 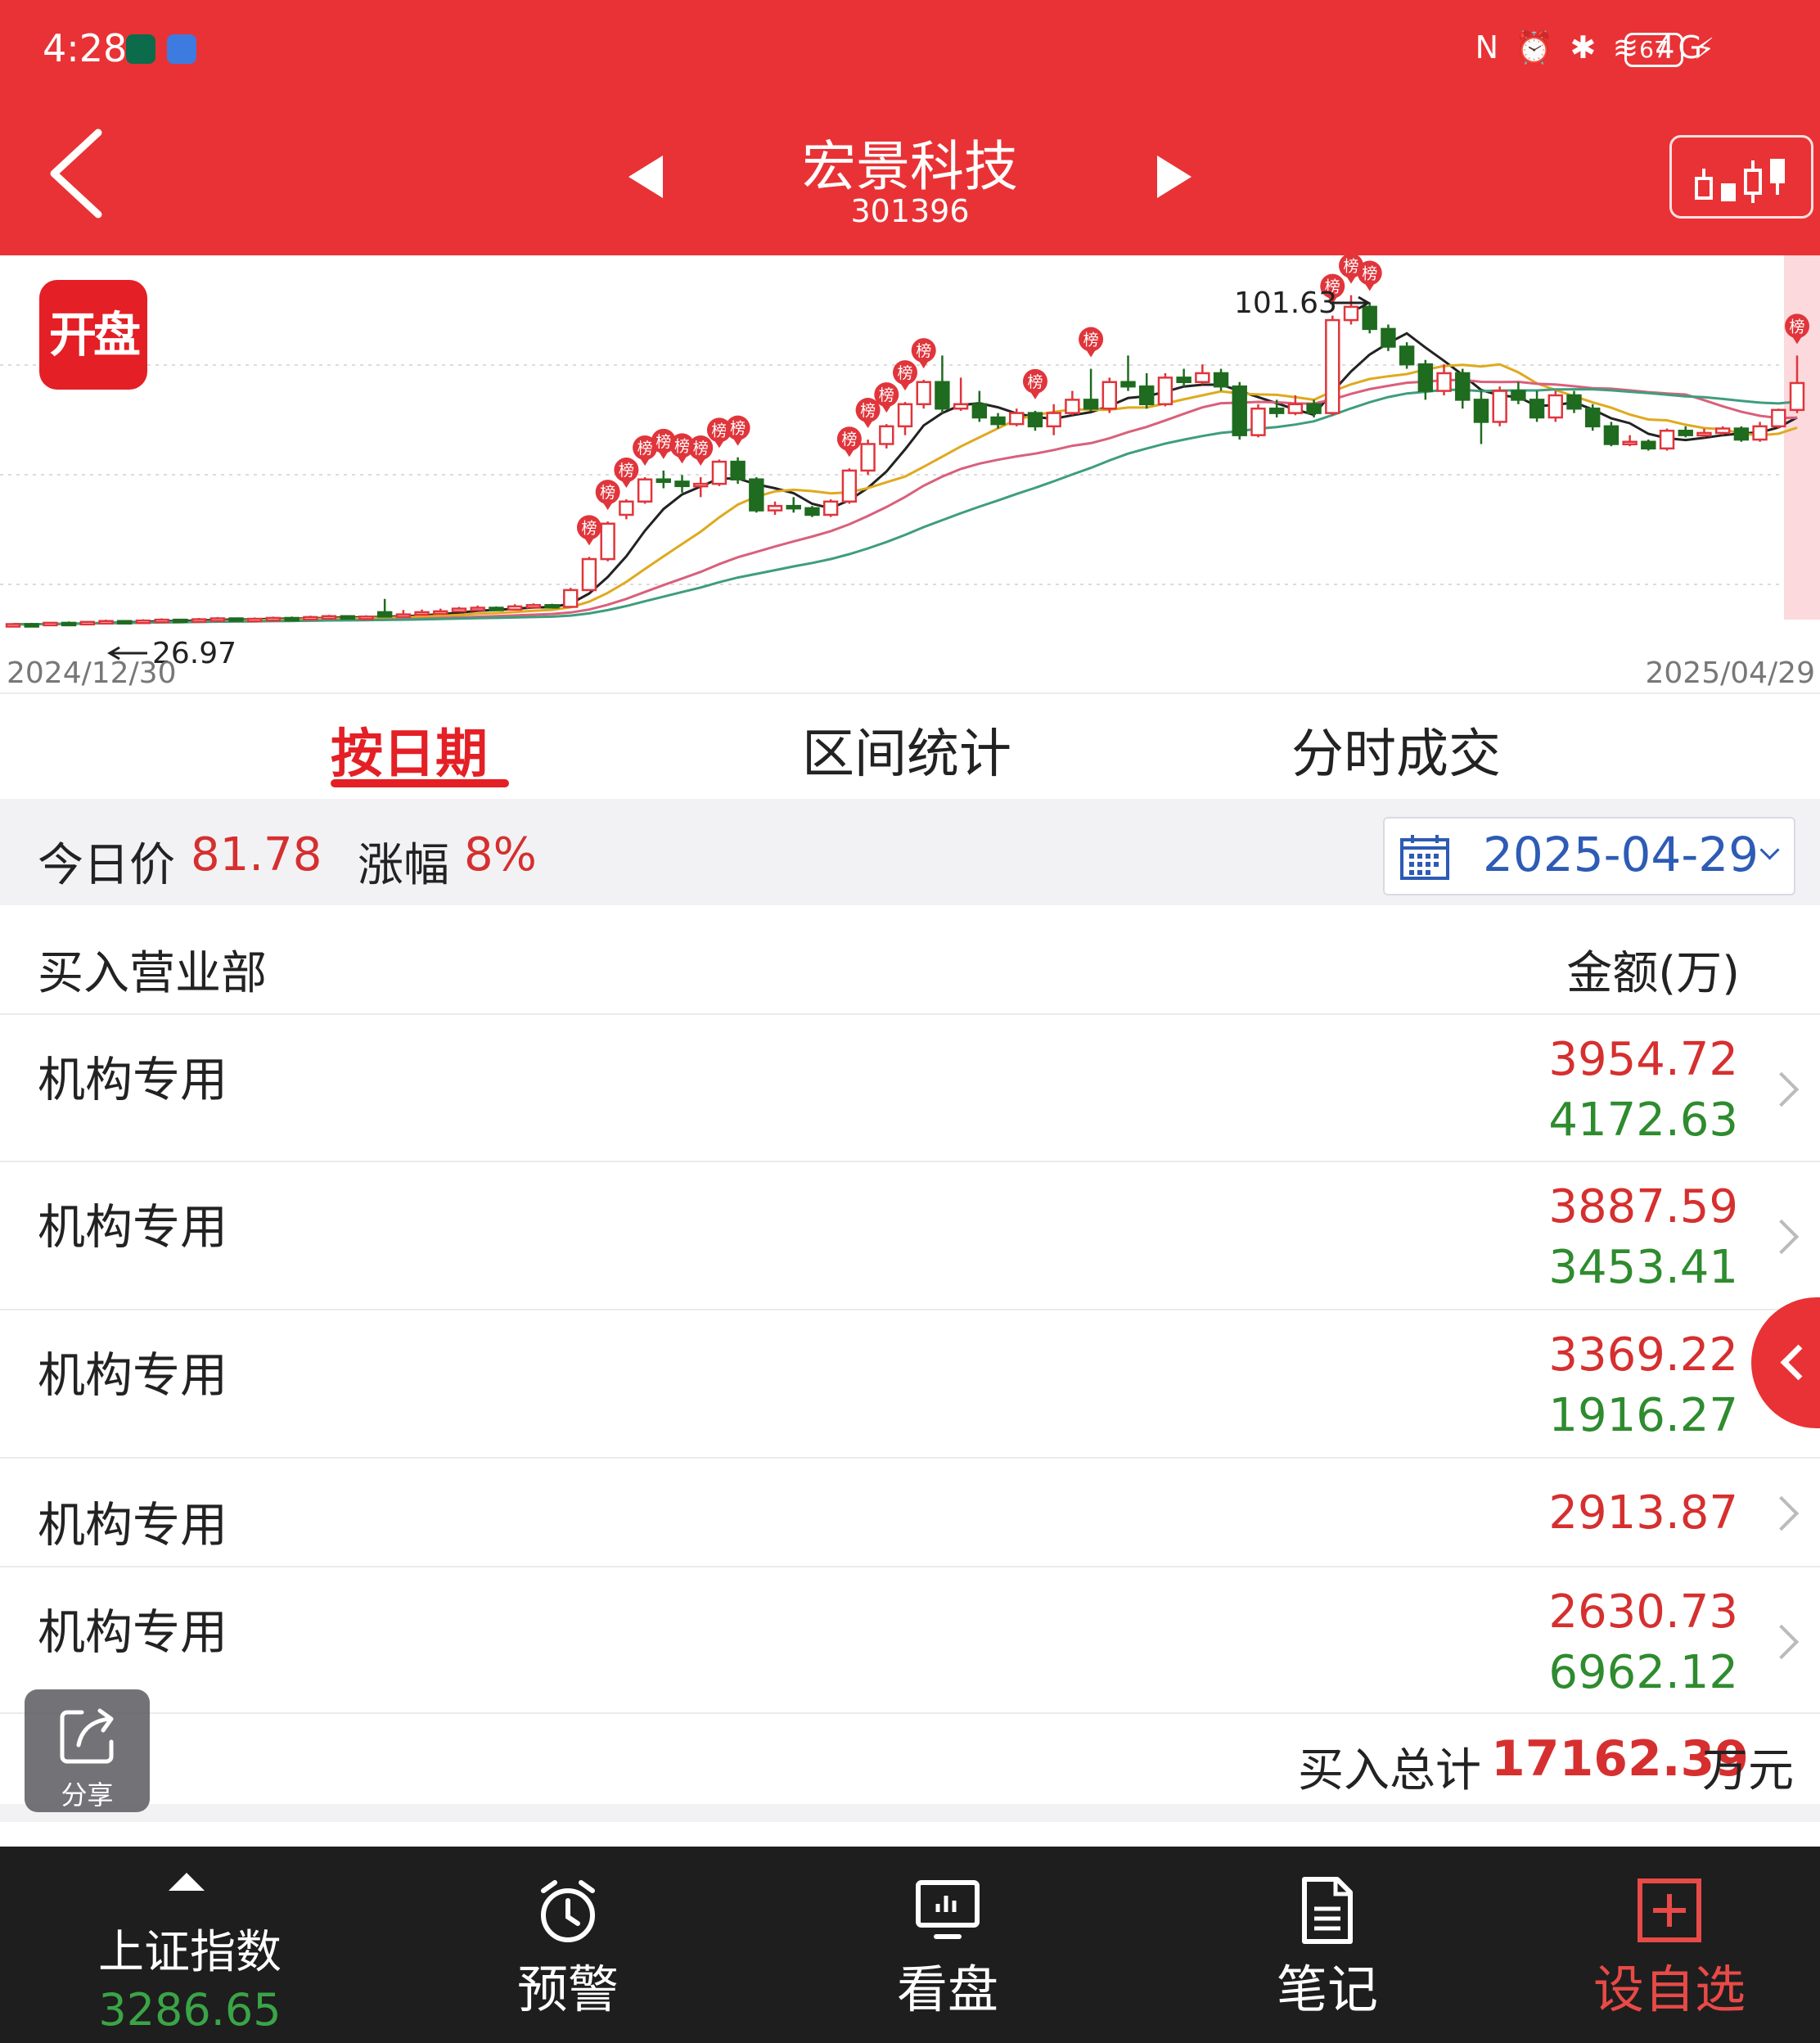 I want to click on back-arrow-icon, so click(x=79, y=173).